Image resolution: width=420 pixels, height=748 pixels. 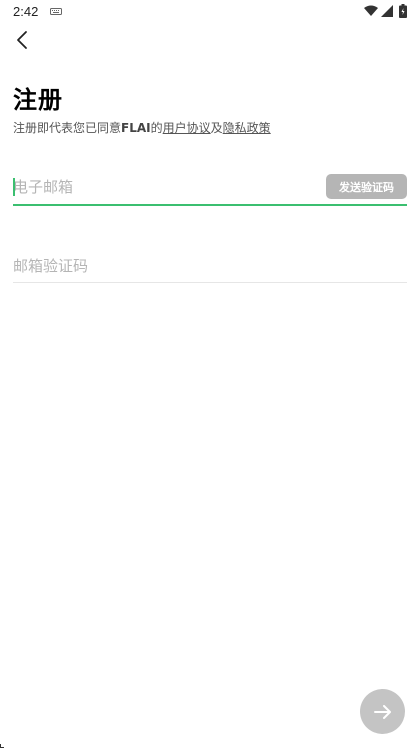 What do you see at coordinates (403, 11) in the screenshot?
I see `battery-icon` at bounding box center [403, 11].